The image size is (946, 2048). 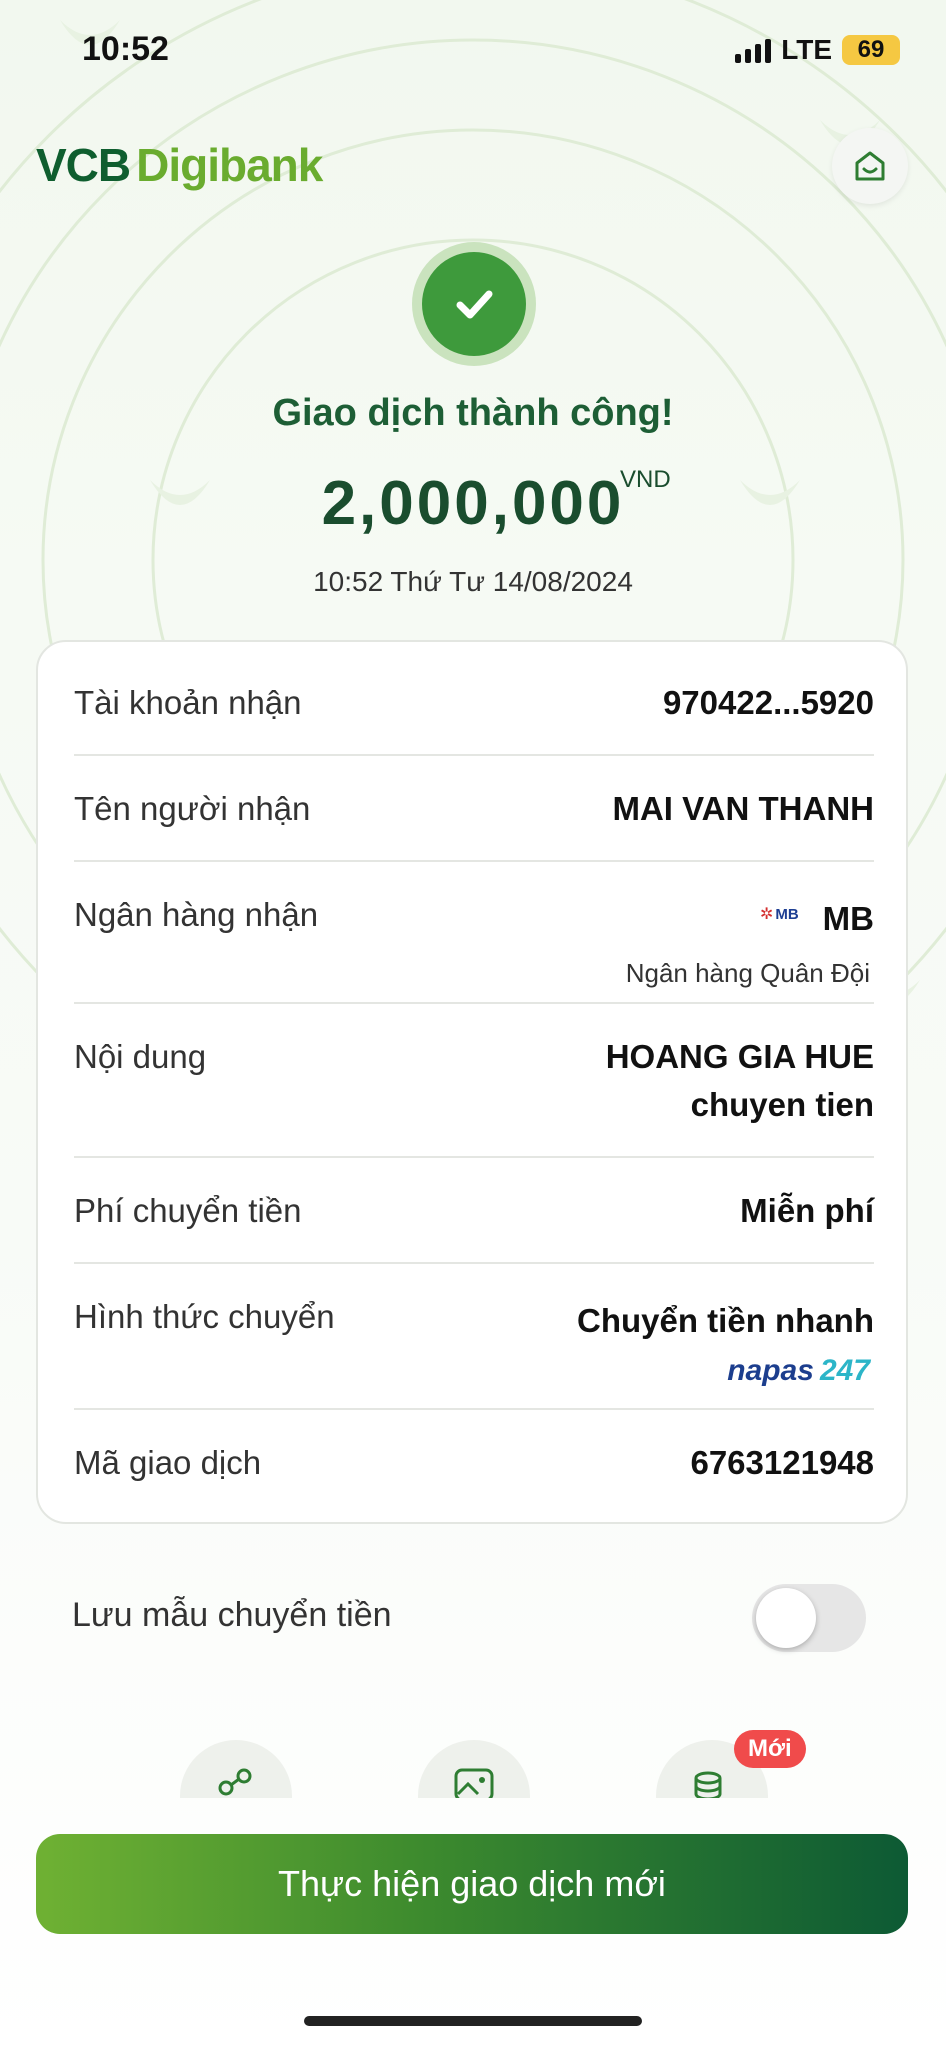 I want to click on success-title: Giao dịch thành công!, so click(x=473, y=413).